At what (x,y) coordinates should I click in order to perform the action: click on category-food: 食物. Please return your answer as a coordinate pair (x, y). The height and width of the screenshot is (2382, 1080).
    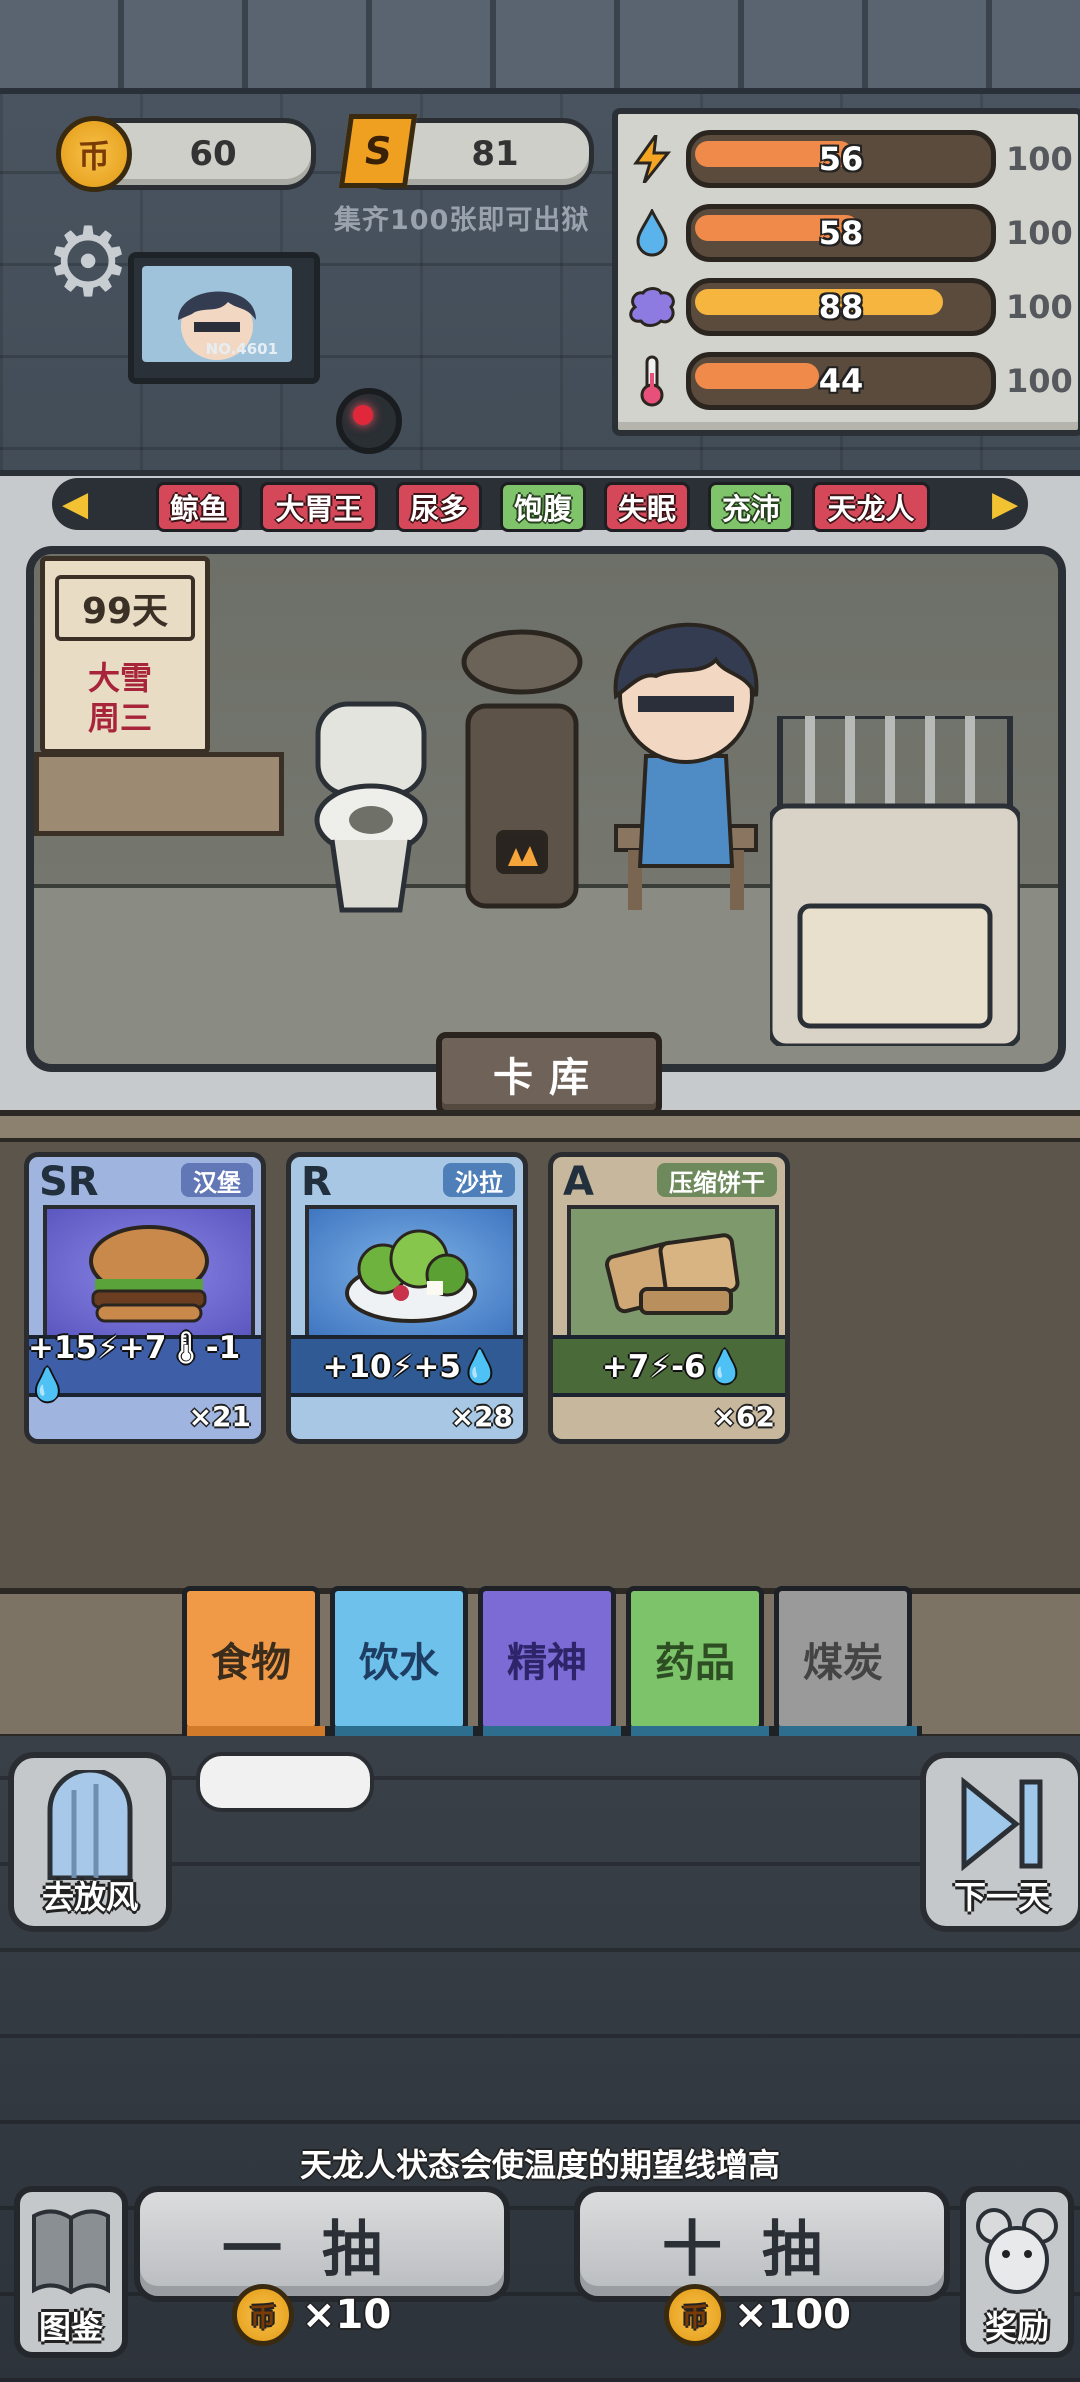
    Looking at the image, I should click on (256, 1668).